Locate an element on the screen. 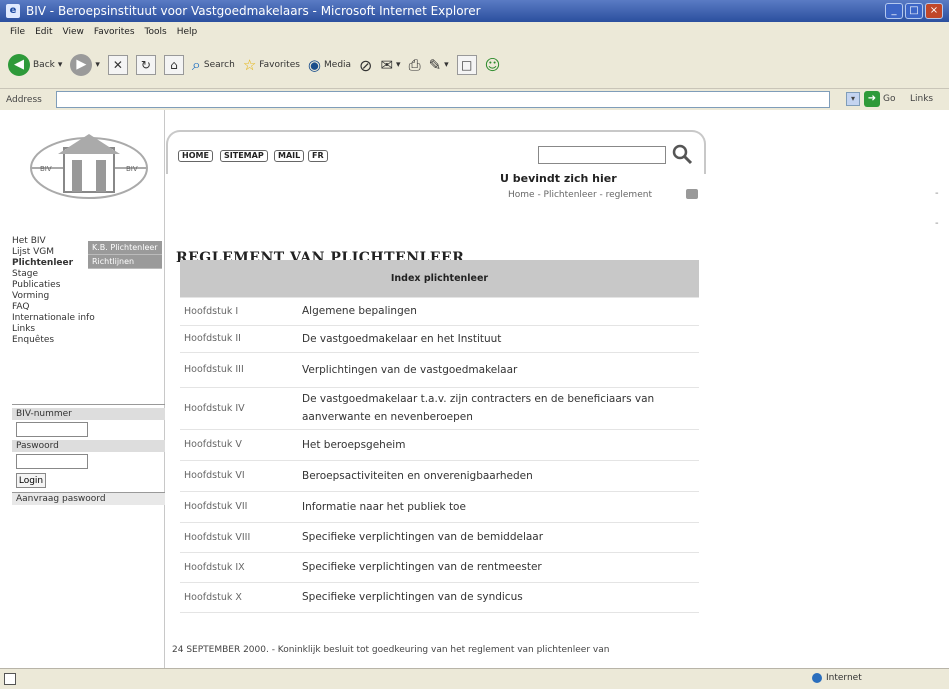 This screenshot has height=689, width=949. flyout-item-richtlijnen: Richtlijnen is located at coordinates (125, 262).